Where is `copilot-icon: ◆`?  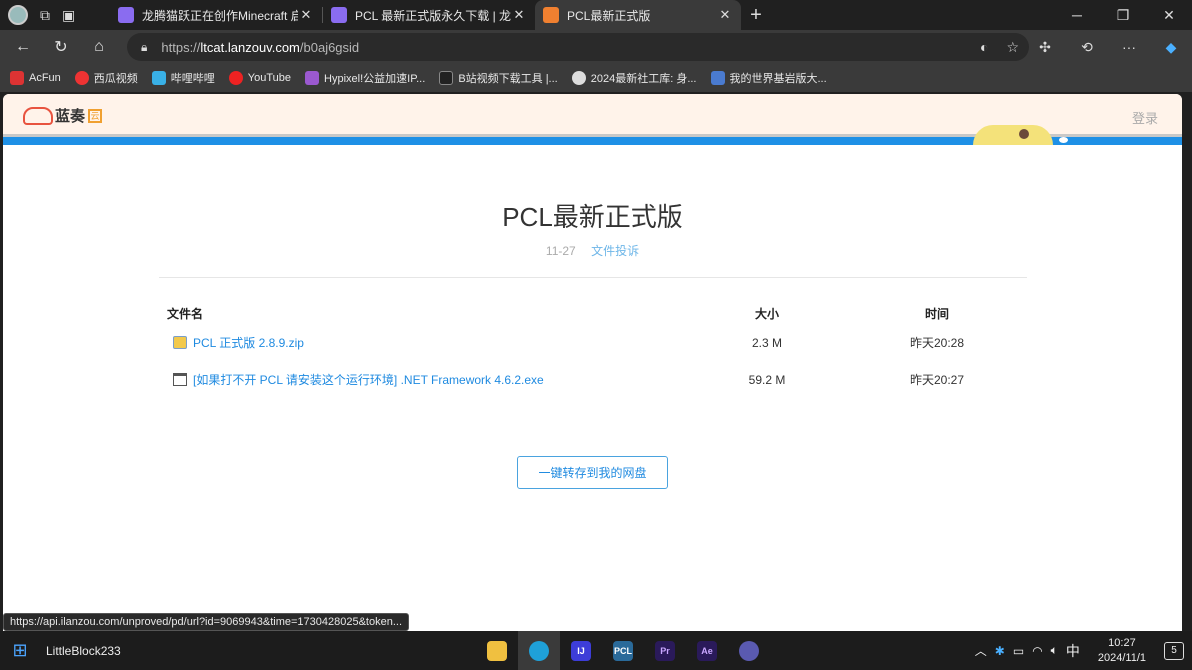 copilot-icon: ◆ is located at coordinates (1171, 47).